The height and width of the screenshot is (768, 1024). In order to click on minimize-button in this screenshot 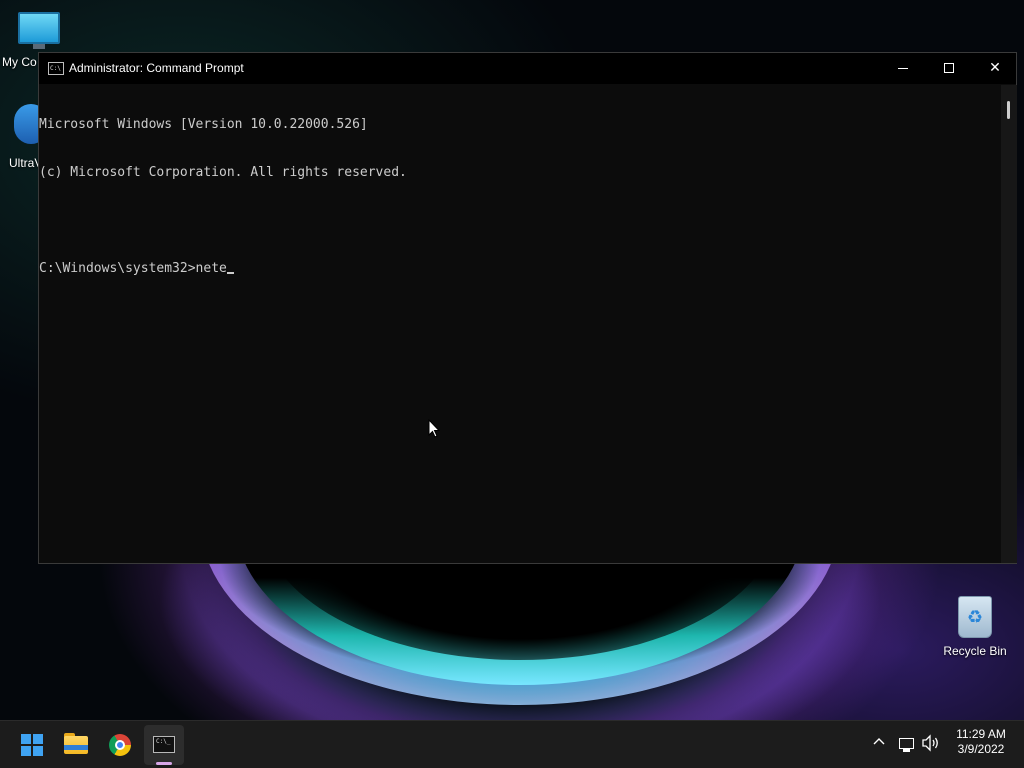, I will do `click(903, 68)`.